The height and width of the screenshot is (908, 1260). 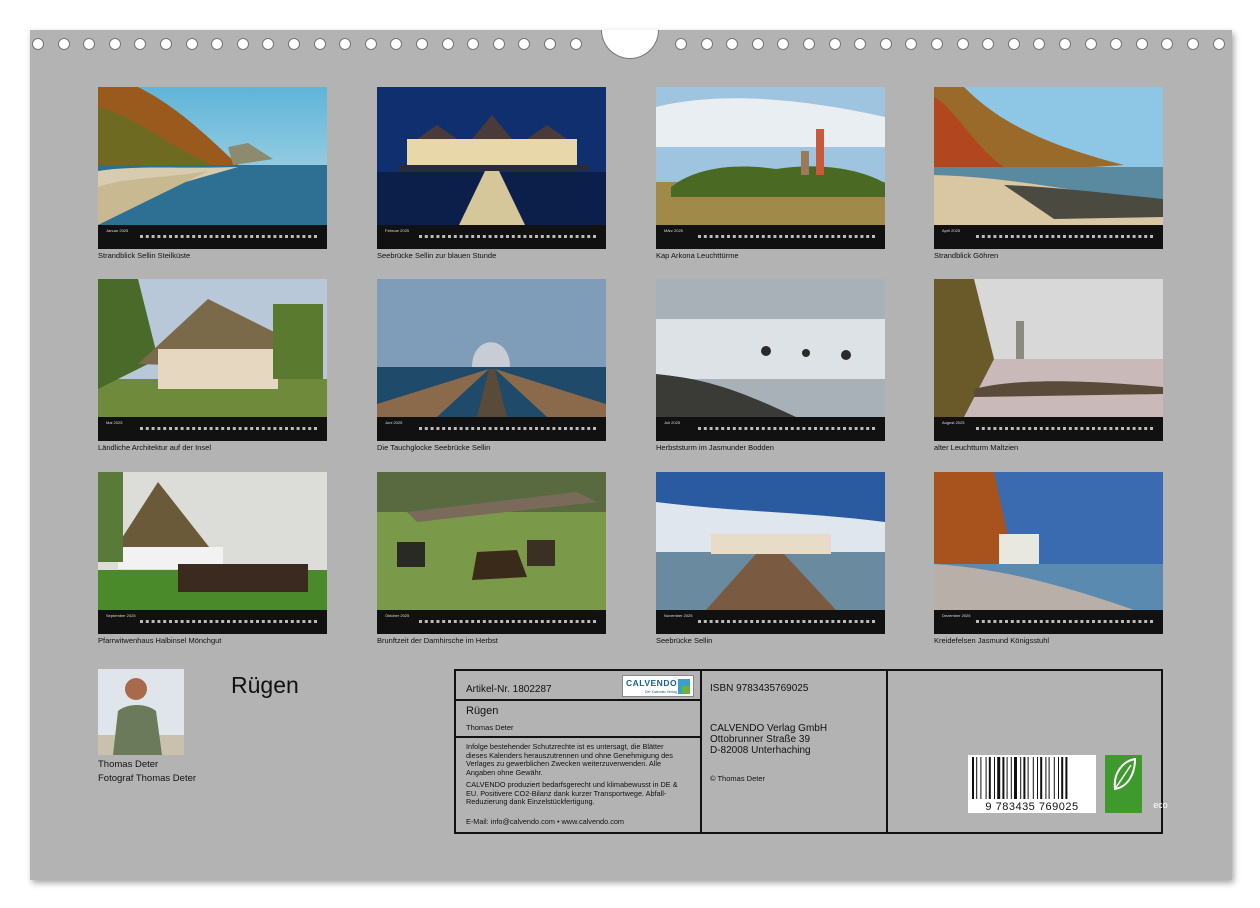 What do you see at coordinates (684, 640) in the screenshot?
I see `month-caption: Seebrücke Sellin` at bounding box center [684, 640].